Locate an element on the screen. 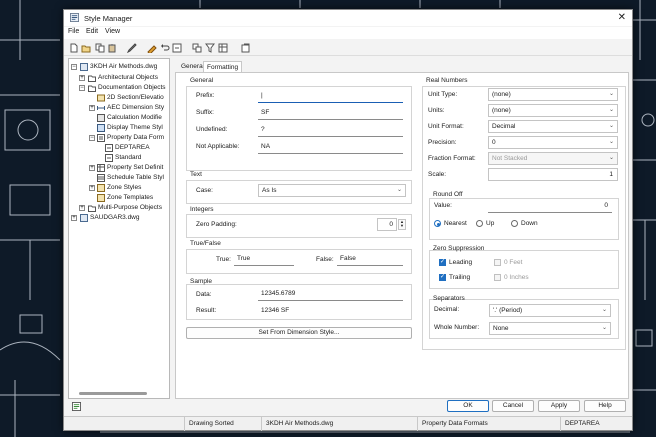  purge-icon is located at coordinates (152, 48).